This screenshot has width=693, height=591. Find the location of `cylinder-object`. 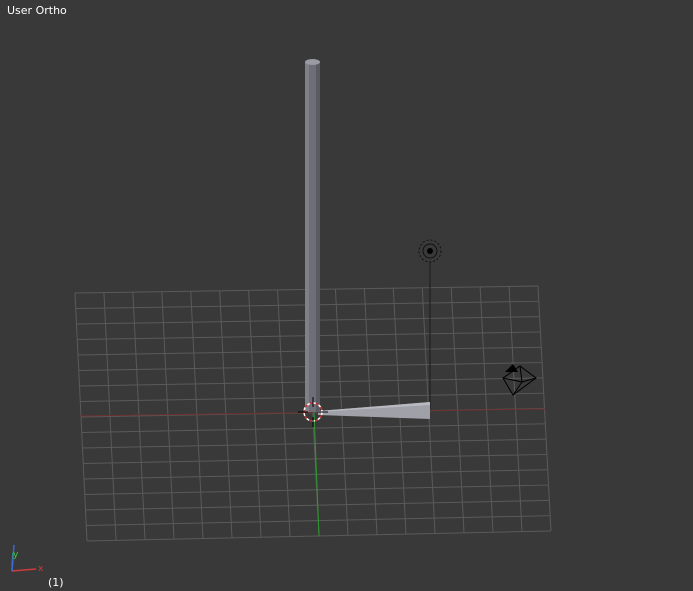

cylinder-object is located at coordinates (312, 235).